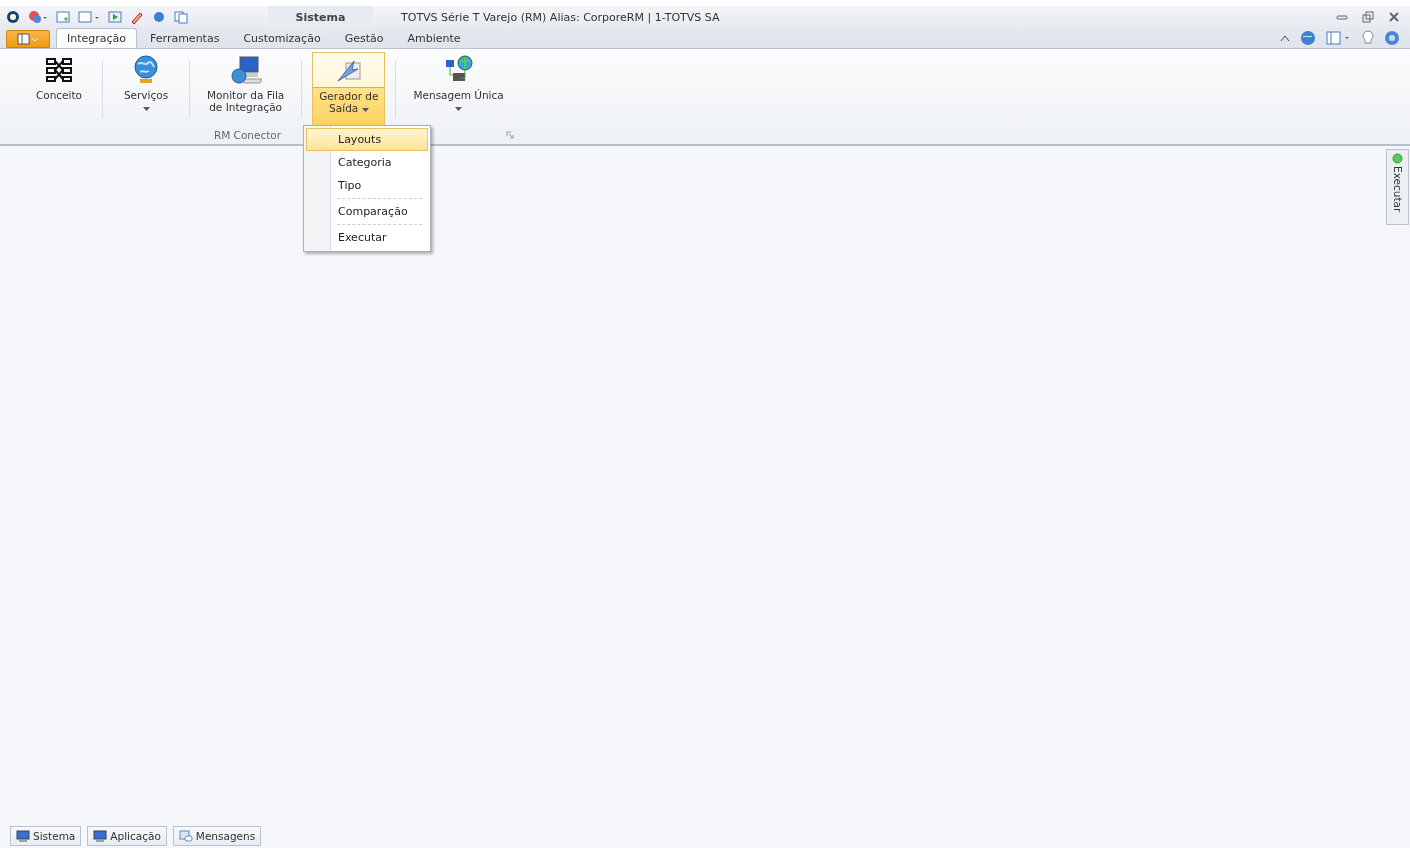  I want to click on window-add-icon, so click(63, 17).